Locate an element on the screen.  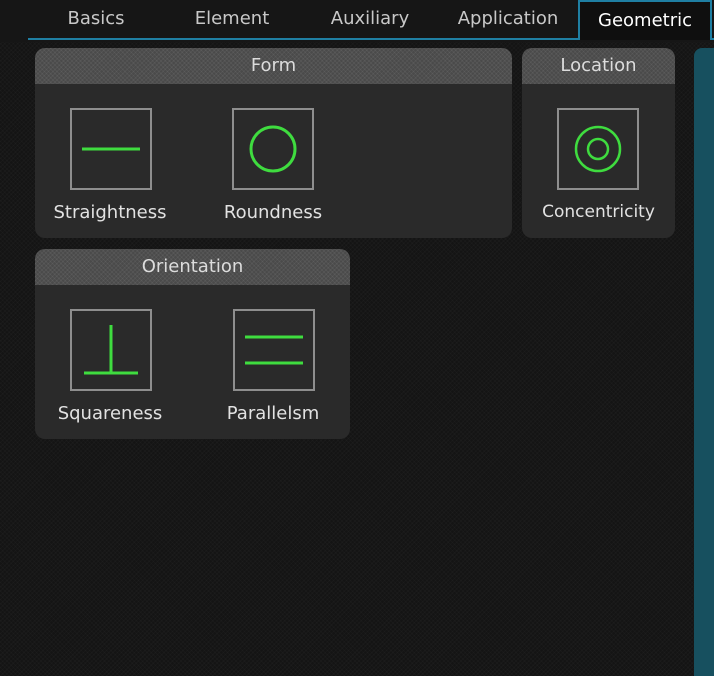
straightness-label: Straightness is located at coordinates (110, 212).